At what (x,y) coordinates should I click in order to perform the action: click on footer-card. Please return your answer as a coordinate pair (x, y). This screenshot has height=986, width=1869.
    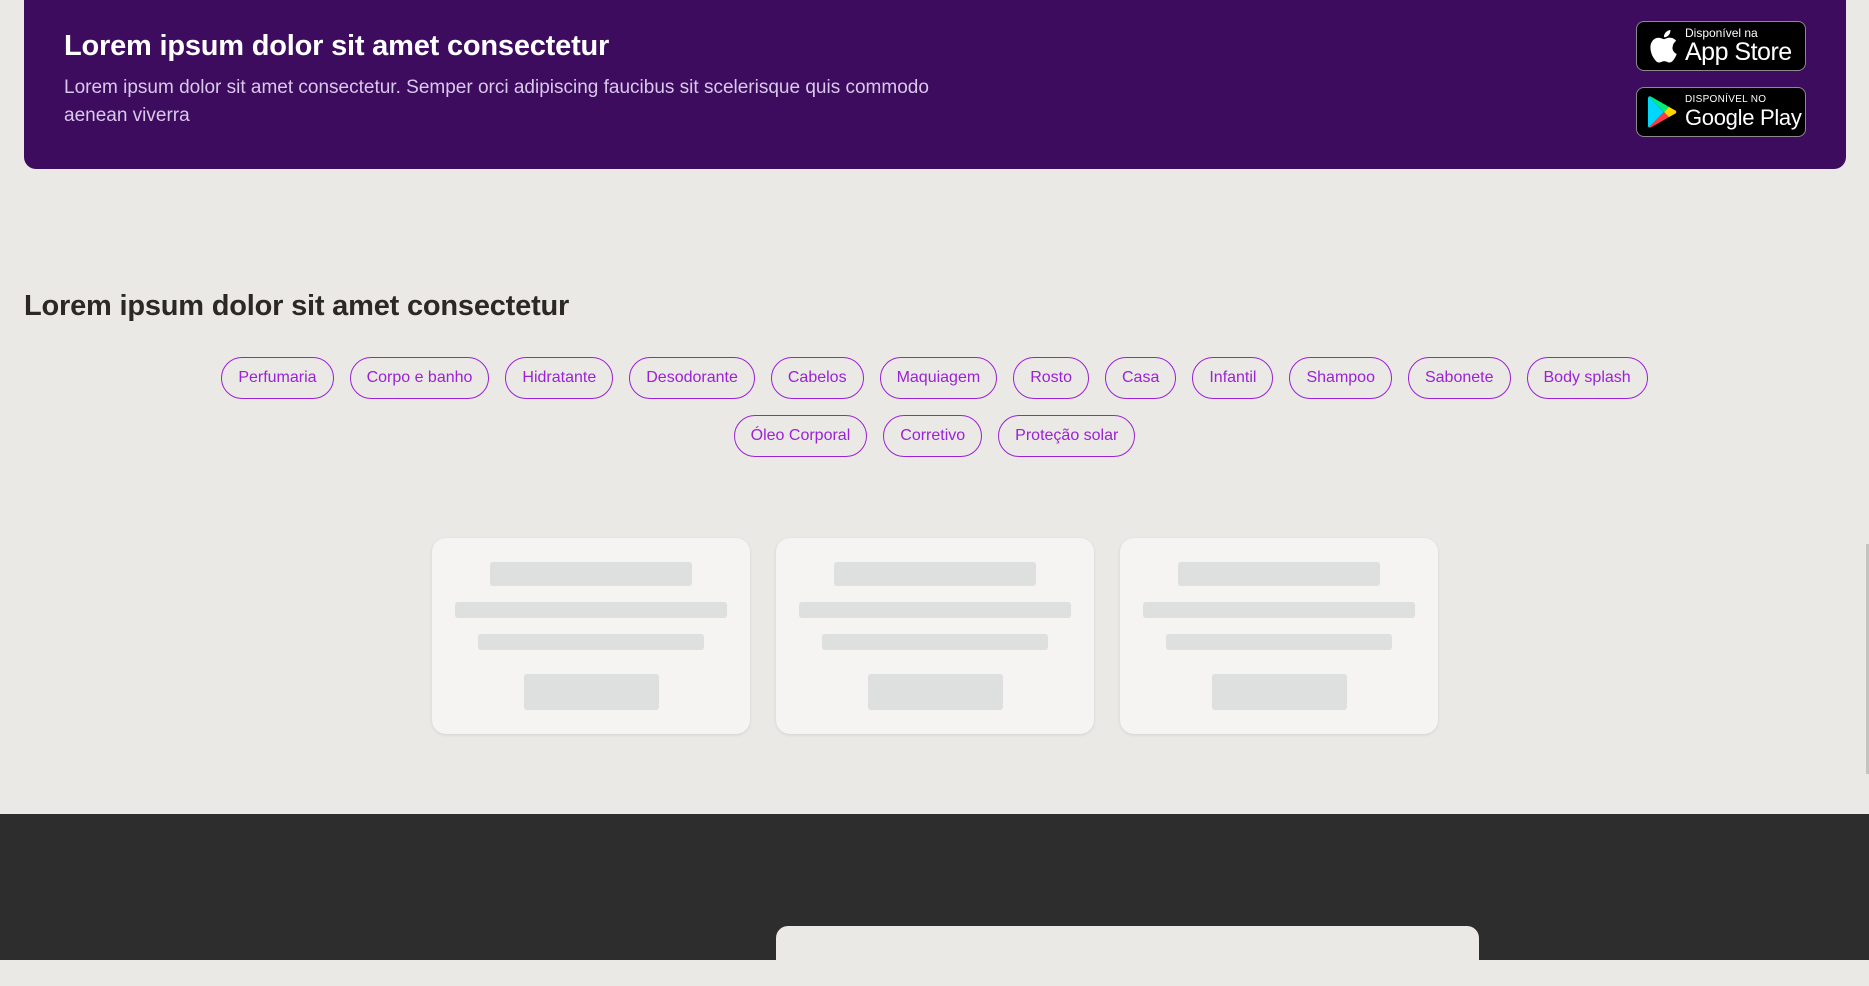
    Looking at the image, I should click on (1127, 956).